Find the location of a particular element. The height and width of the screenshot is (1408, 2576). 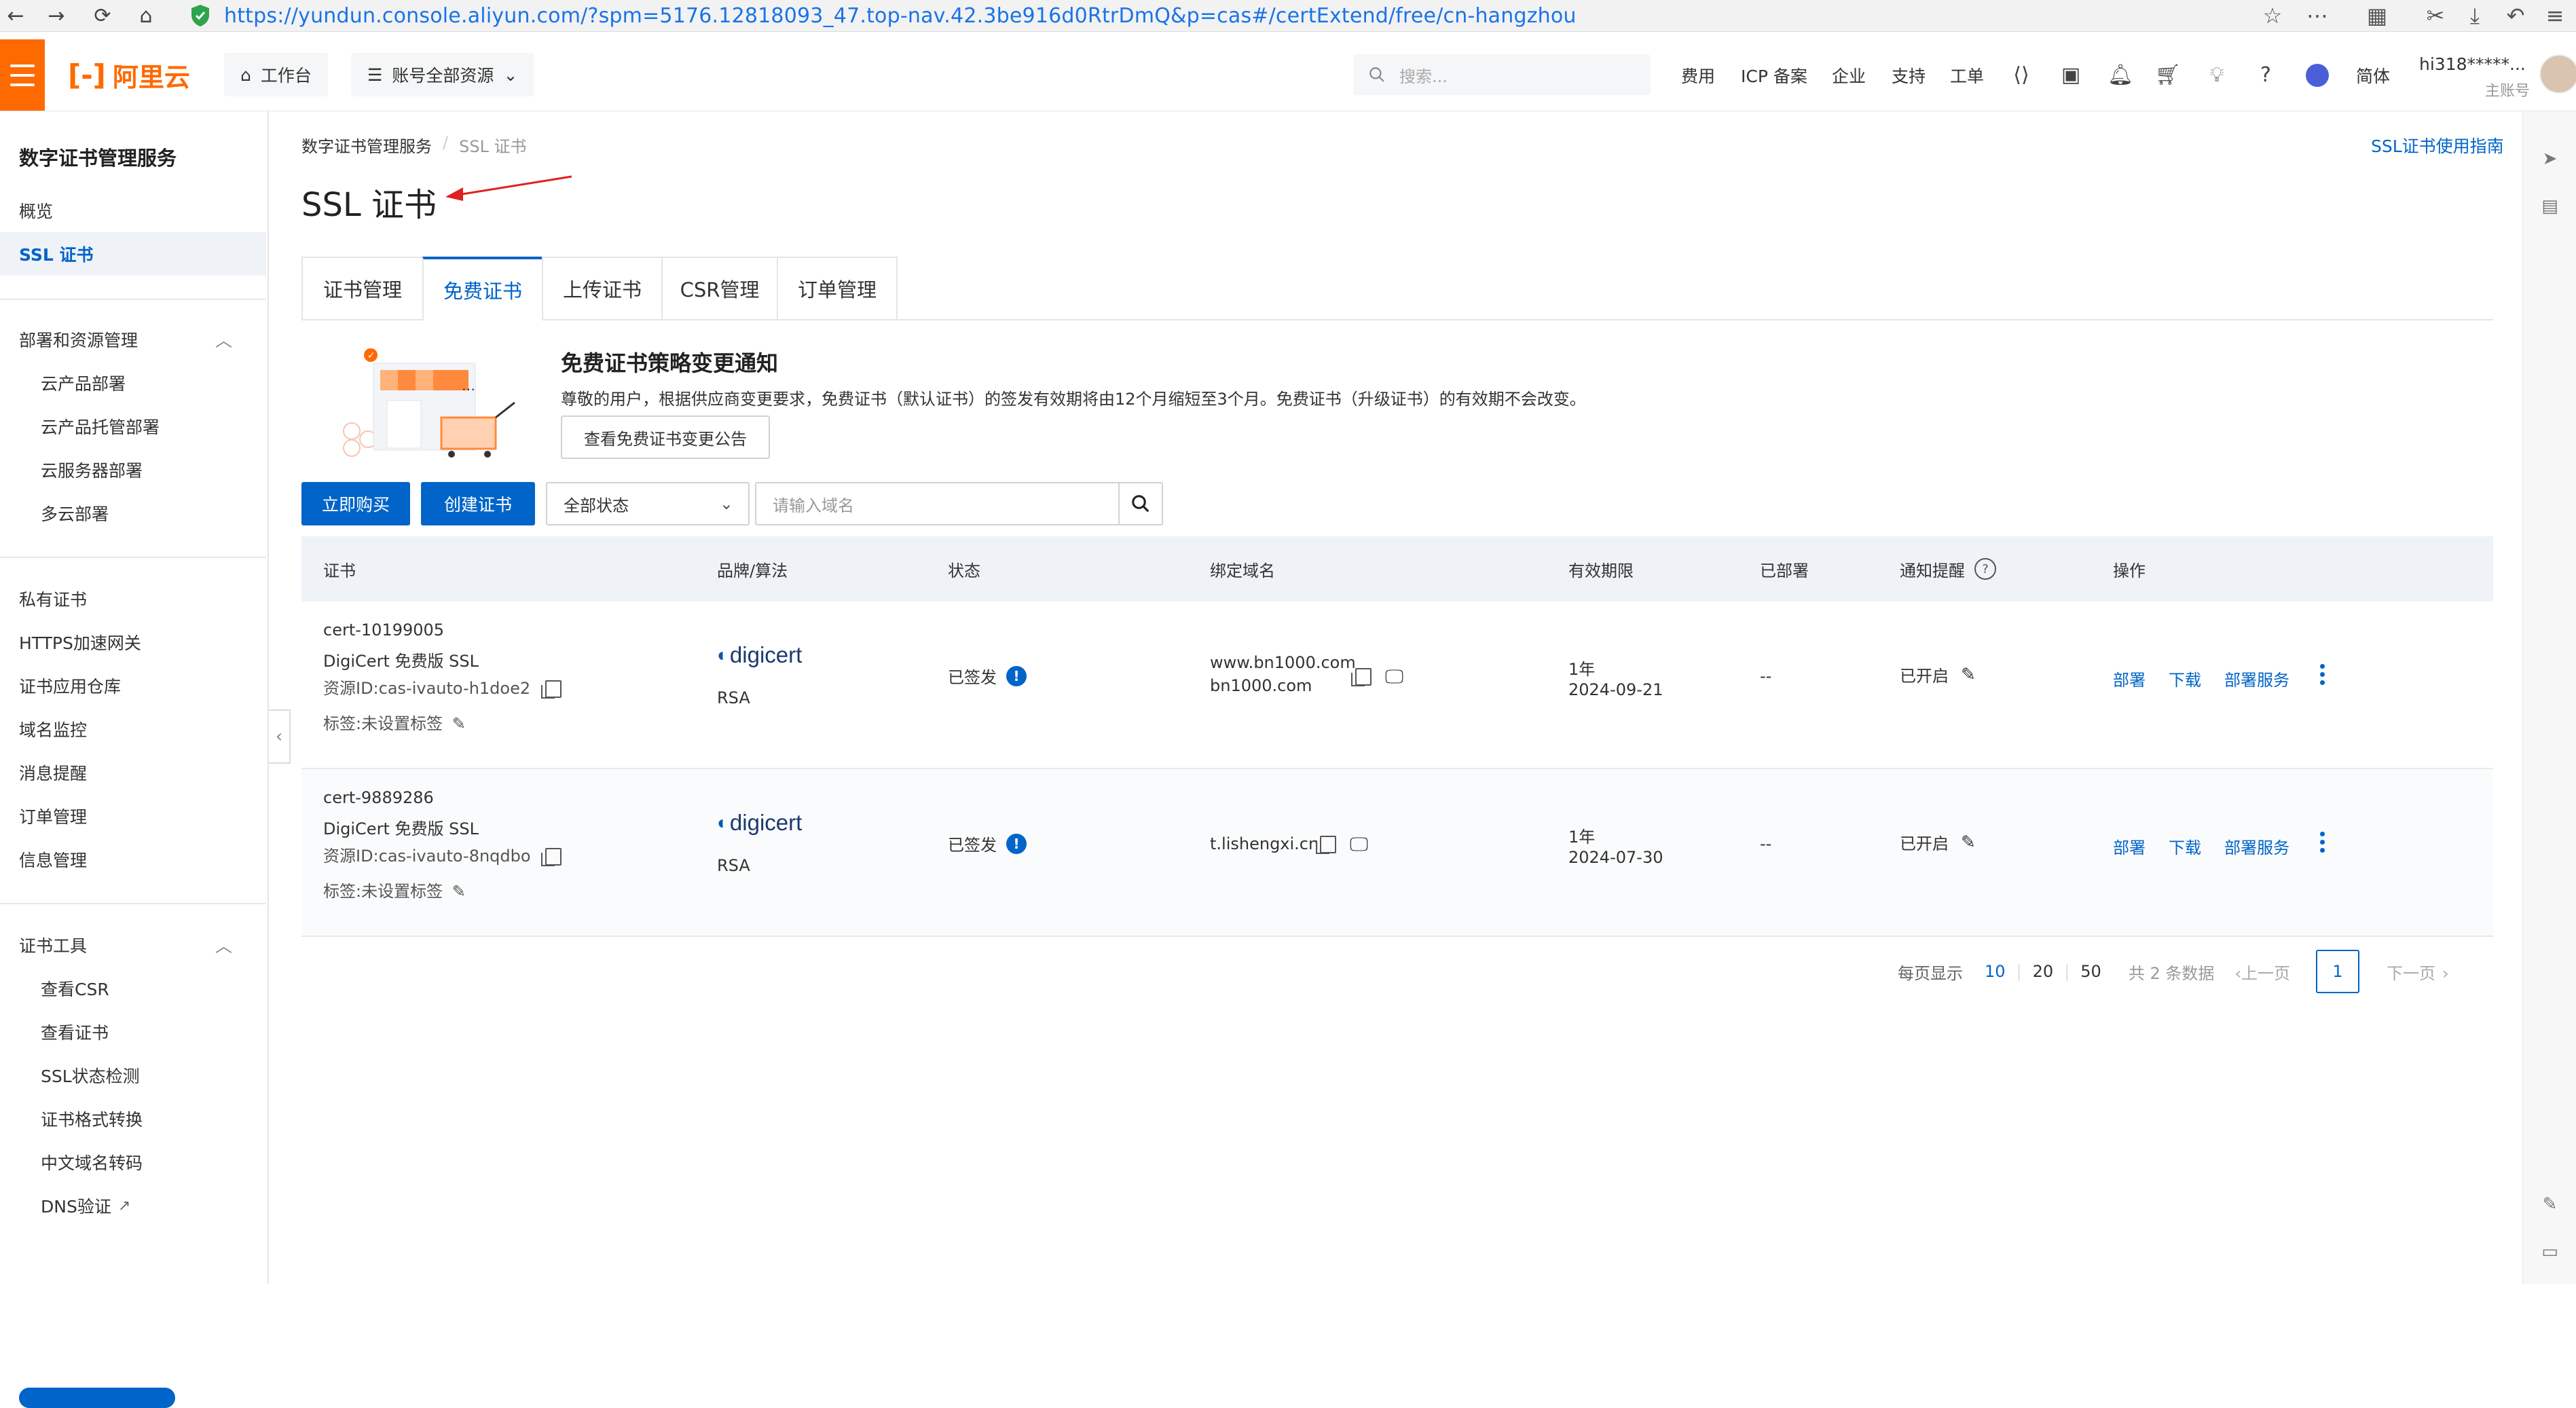

page-size-20: 20 is located at coordinates (2043, 971).